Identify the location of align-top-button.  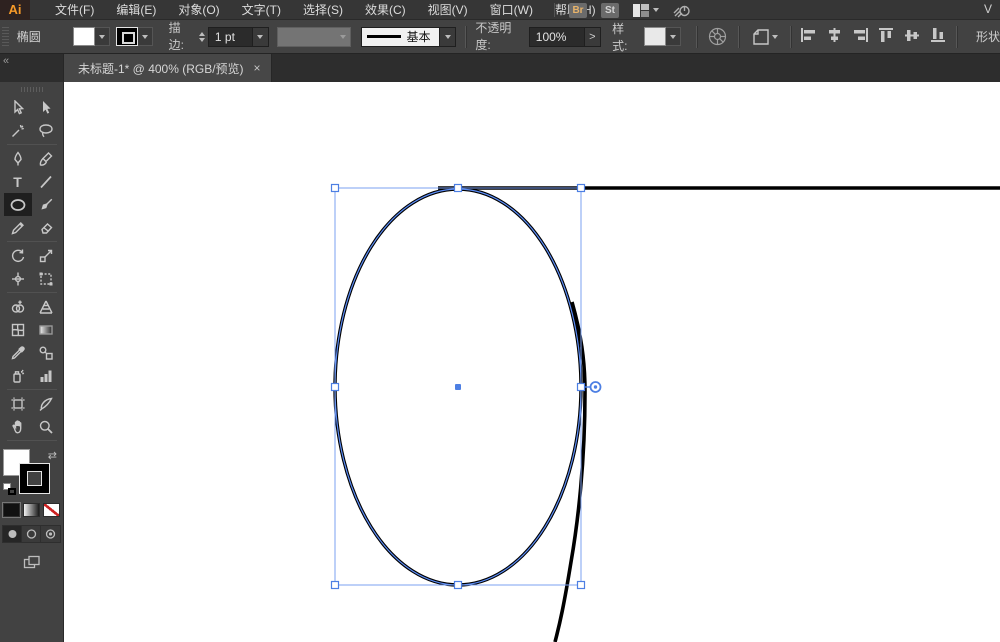
(886, 36).